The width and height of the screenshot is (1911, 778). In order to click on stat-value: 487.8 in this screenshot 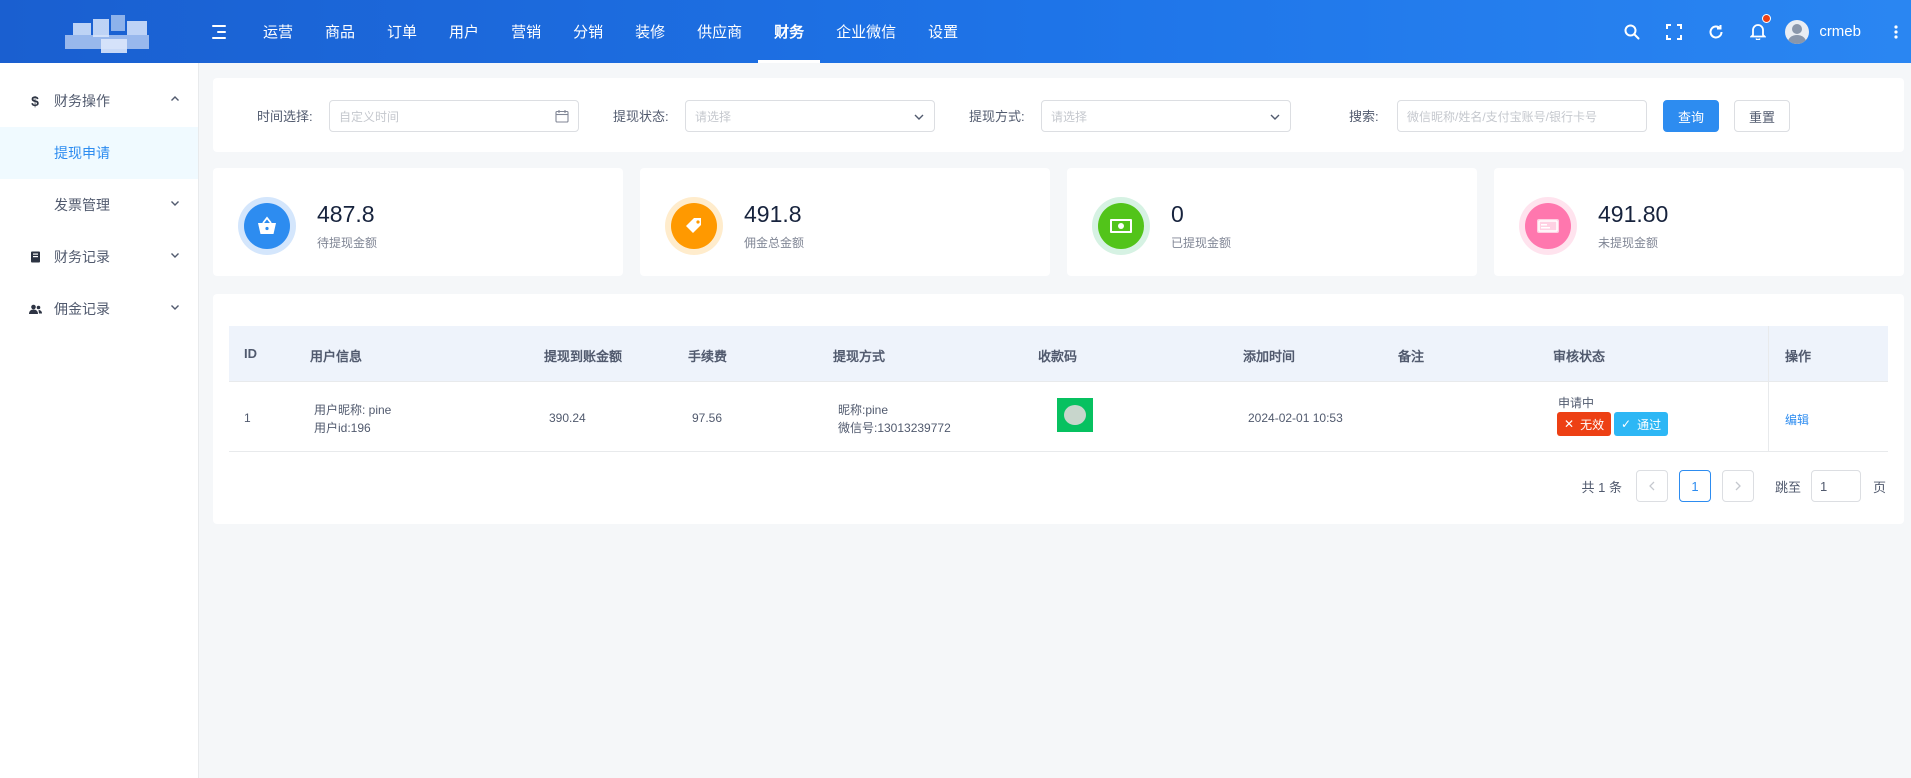, I will do `click(346, 214)`.